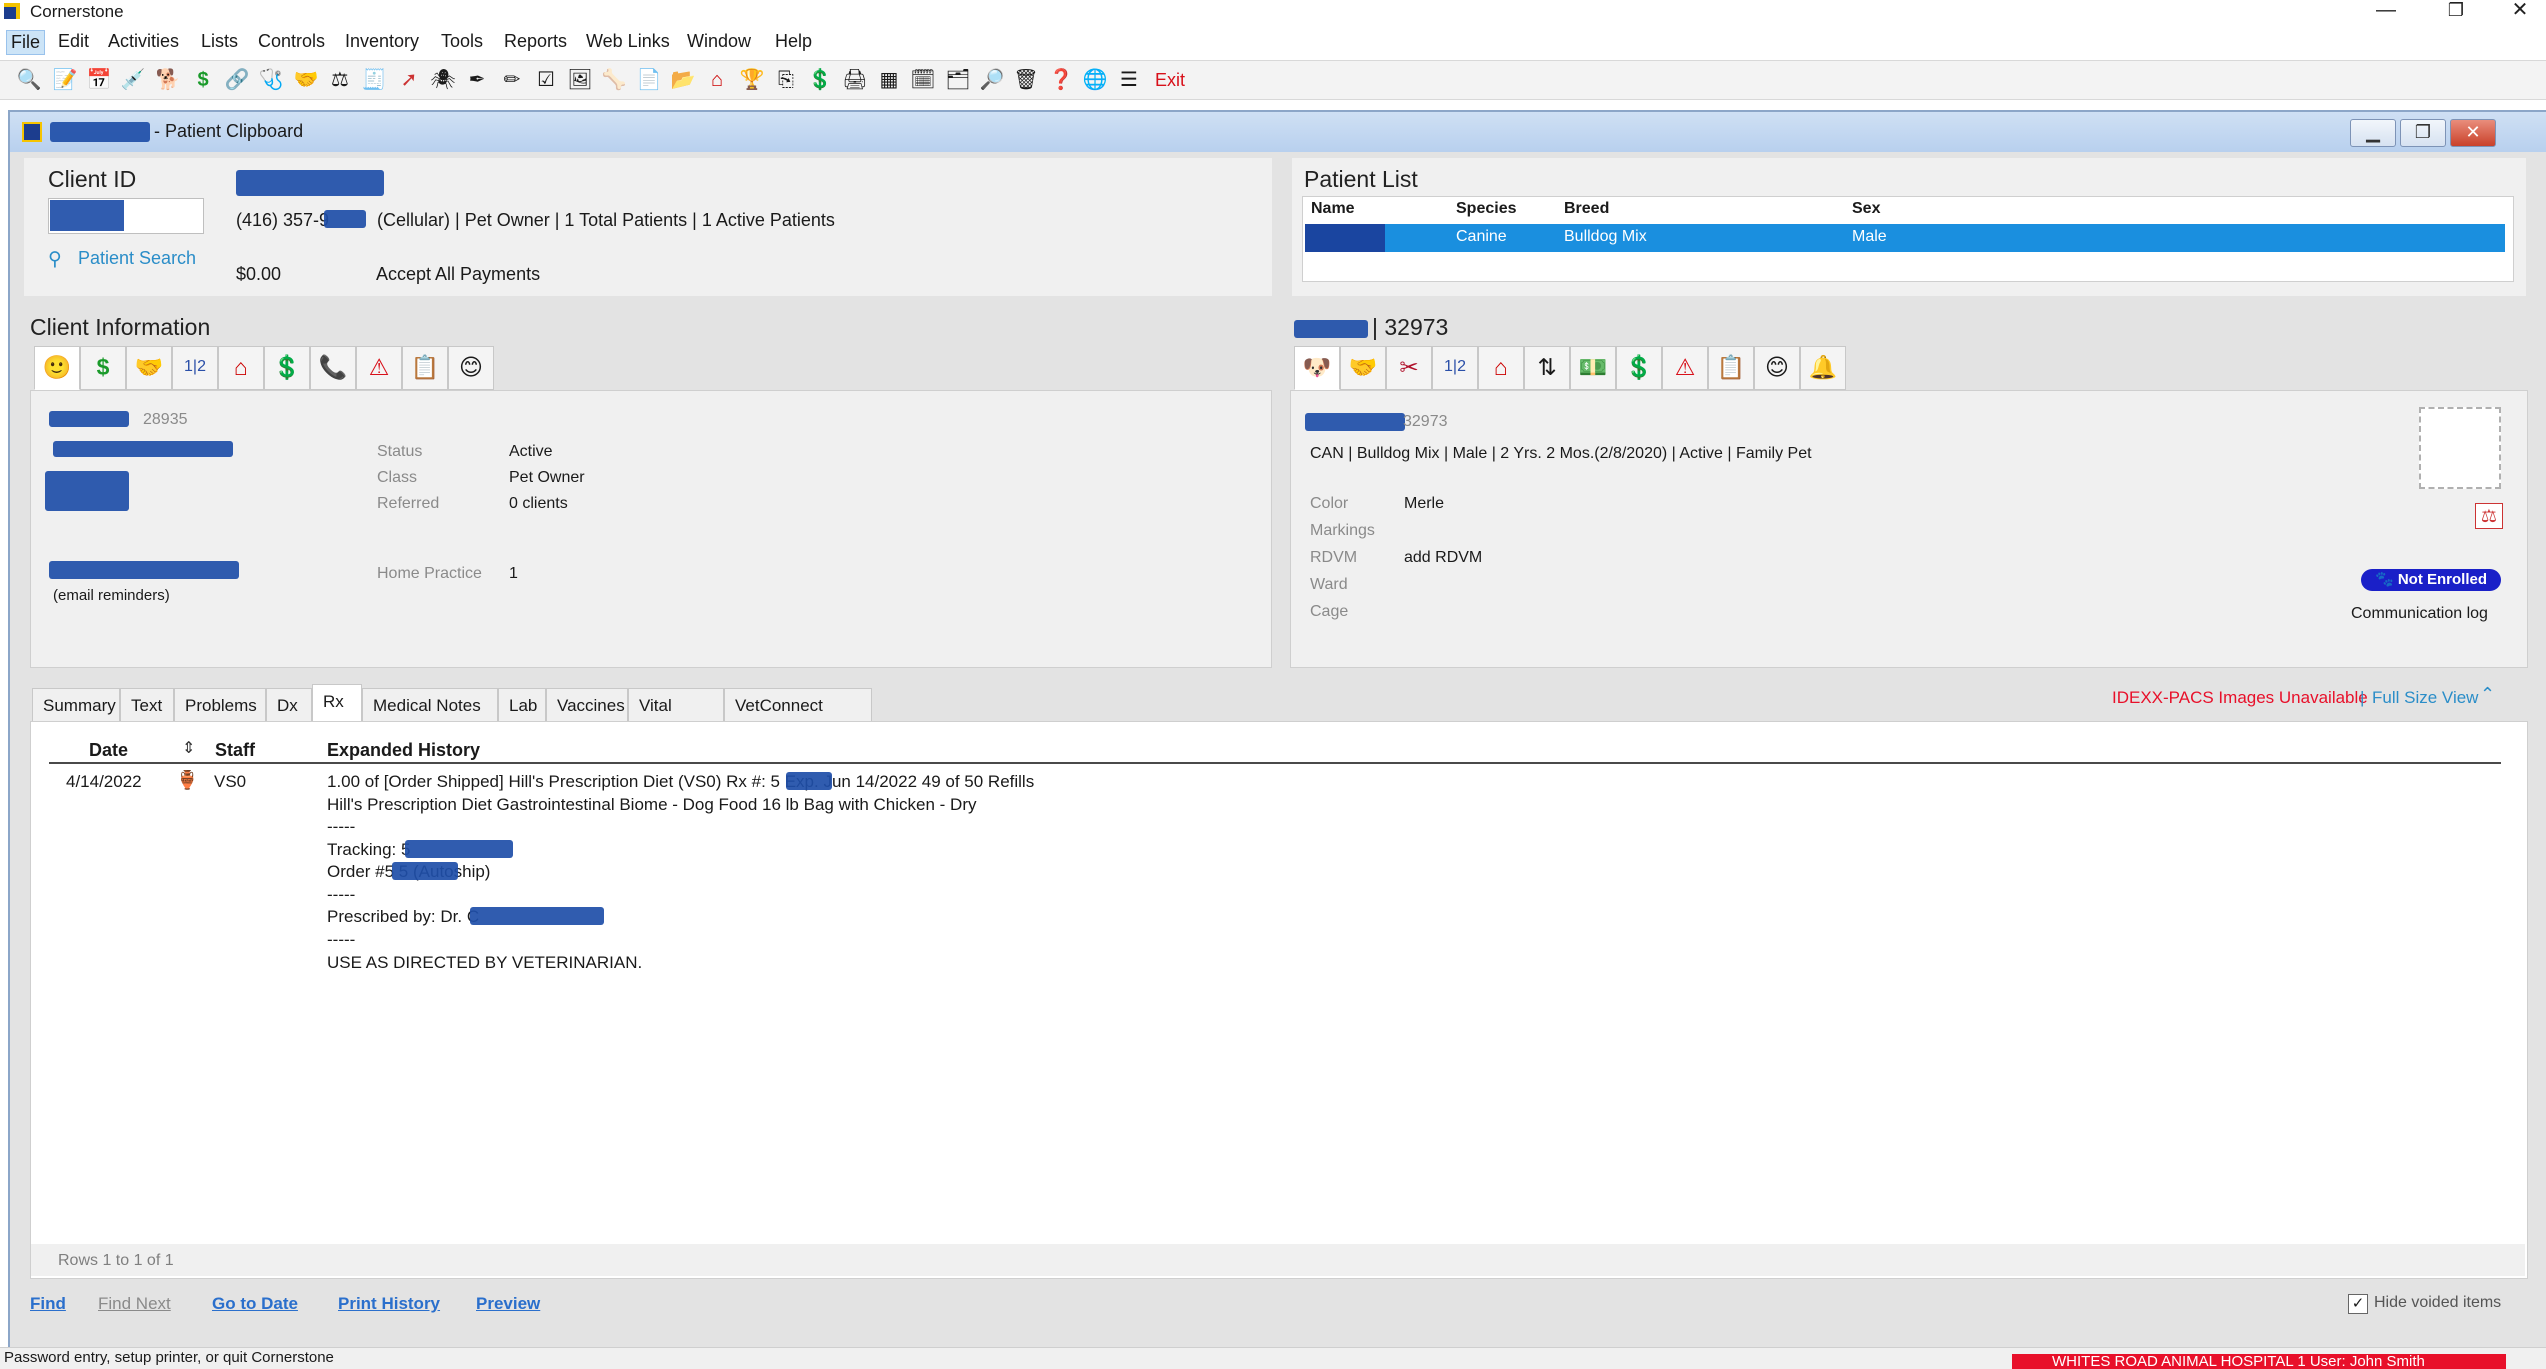  Describe the element at coordinates (306, 80) in the screenshot. I see `handshake-icon: 🤝` at that location.